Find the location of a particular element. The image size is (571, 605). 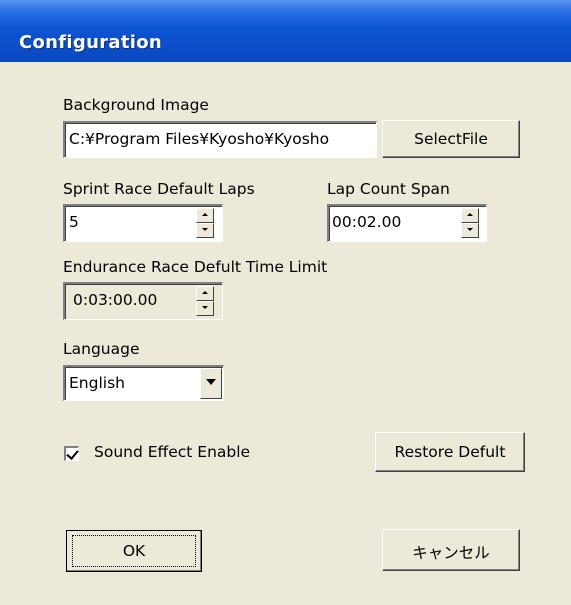

window-title: Configuration is located at coordinates (90, 42).